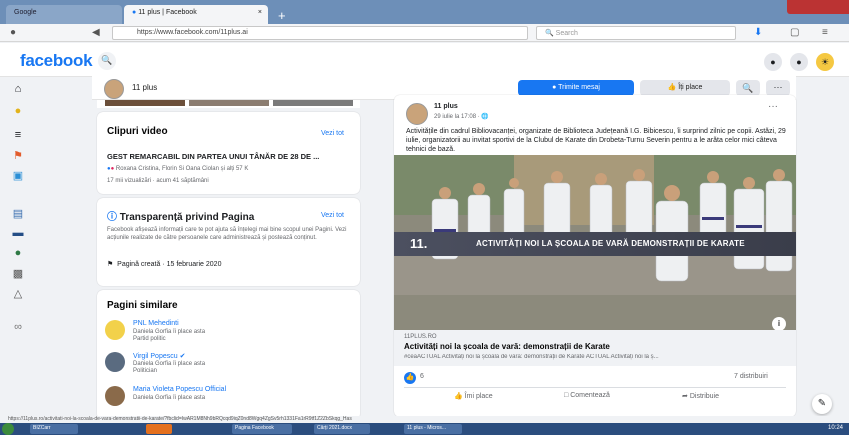 This screenshot has width=849, height=435. I want to click on share-label: Distribuie, so click(704, 396).